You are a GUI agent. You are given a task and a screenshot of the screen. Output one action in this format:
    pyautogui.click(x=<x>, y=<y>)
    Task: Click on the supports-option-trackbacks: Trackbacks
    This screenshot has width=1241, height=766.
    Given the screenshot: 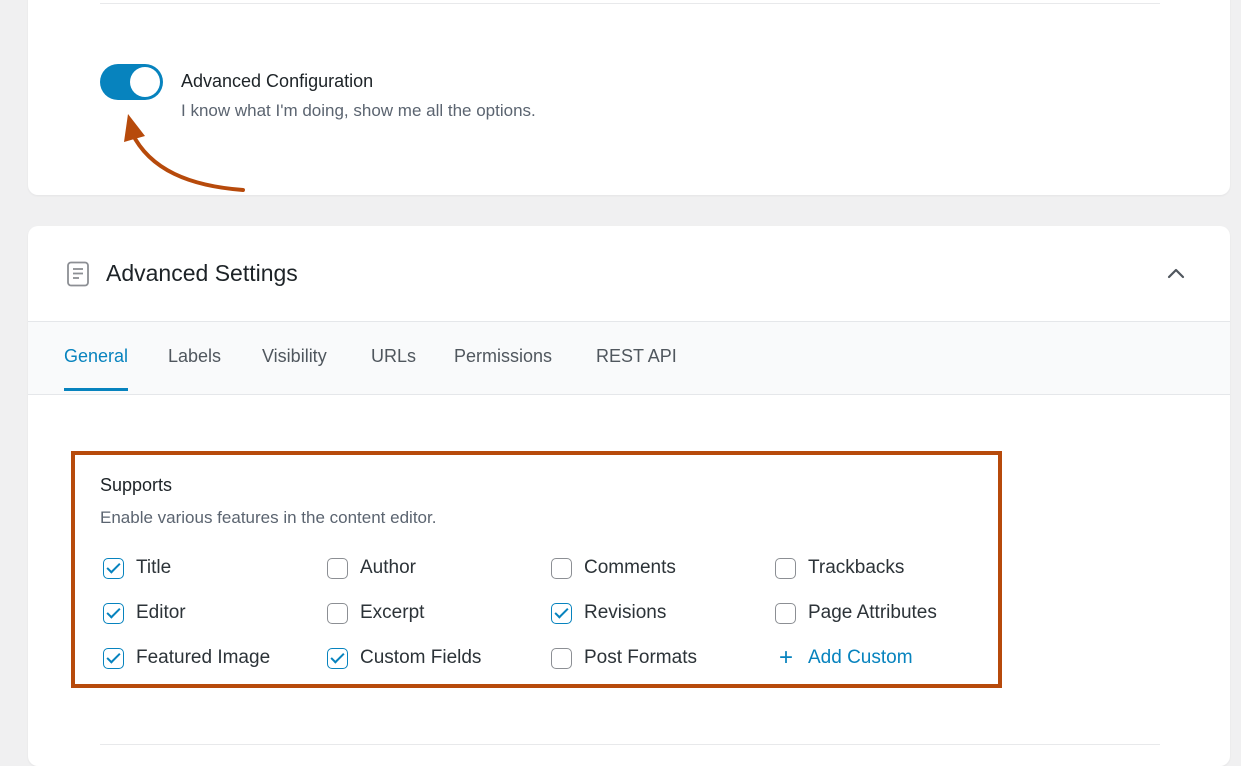 What is the action you would take?
    pyautogui.click(x=839, y=568)
    